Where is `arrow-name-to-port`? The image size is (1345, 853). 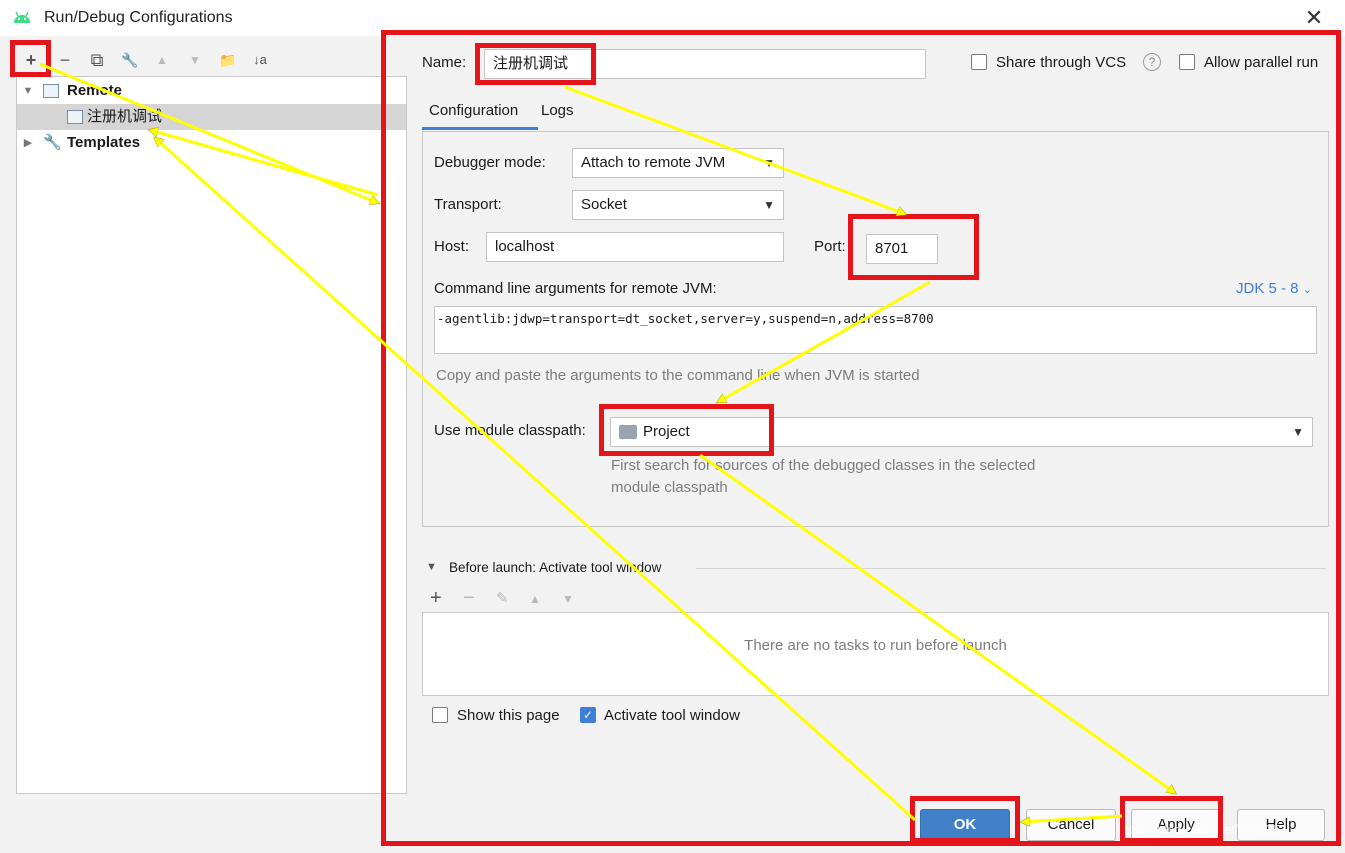 arrow-name-to-port is located at coordinates (734, 149).